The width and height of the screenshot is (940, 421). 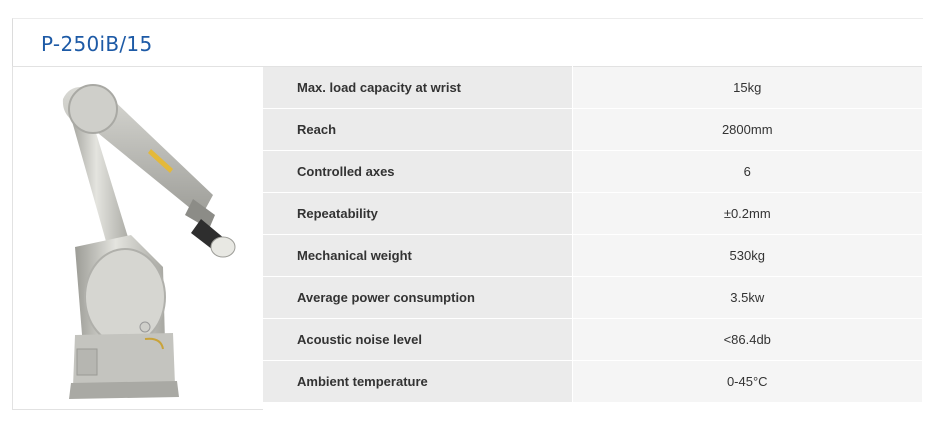 I want to click on spec-value: 15kg, so click(x=747, y=87).